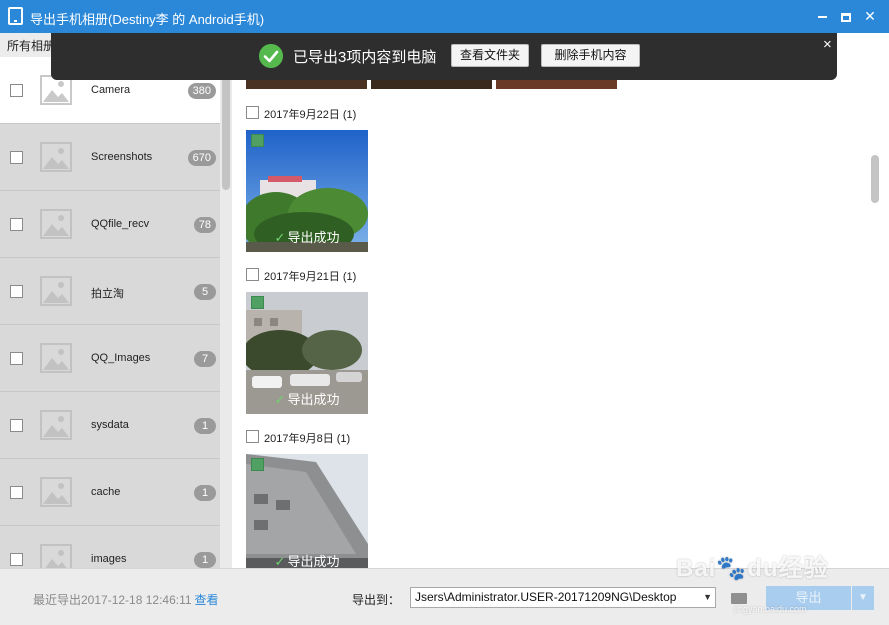 The width and height of the screenshot is (889, 625). I want to click on maximize-button, so click(846, 16).